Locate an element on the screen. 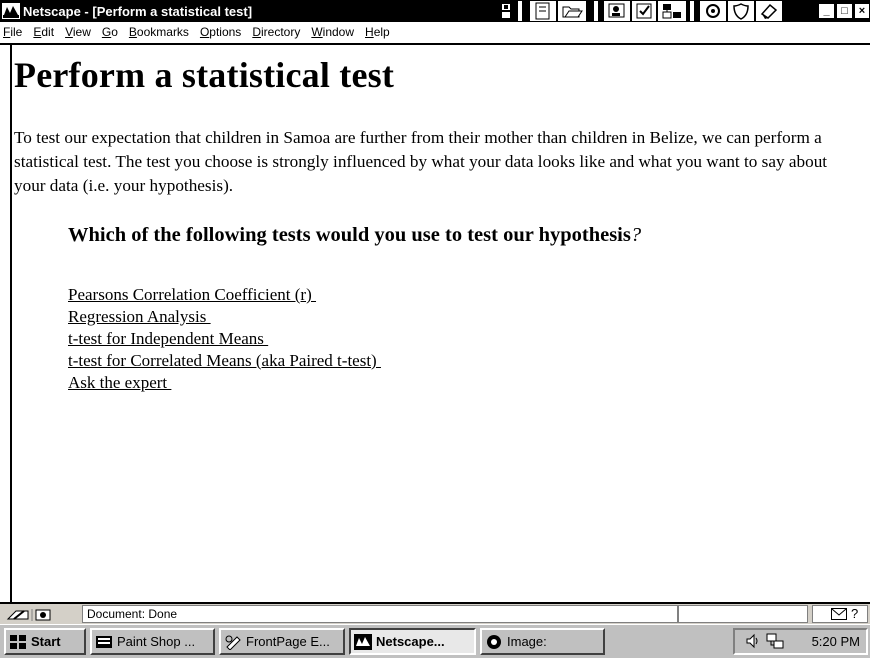 Image resolution: width=870 pixels, height=658 pixels. menu-file: File is located at coordinates (12, 32).